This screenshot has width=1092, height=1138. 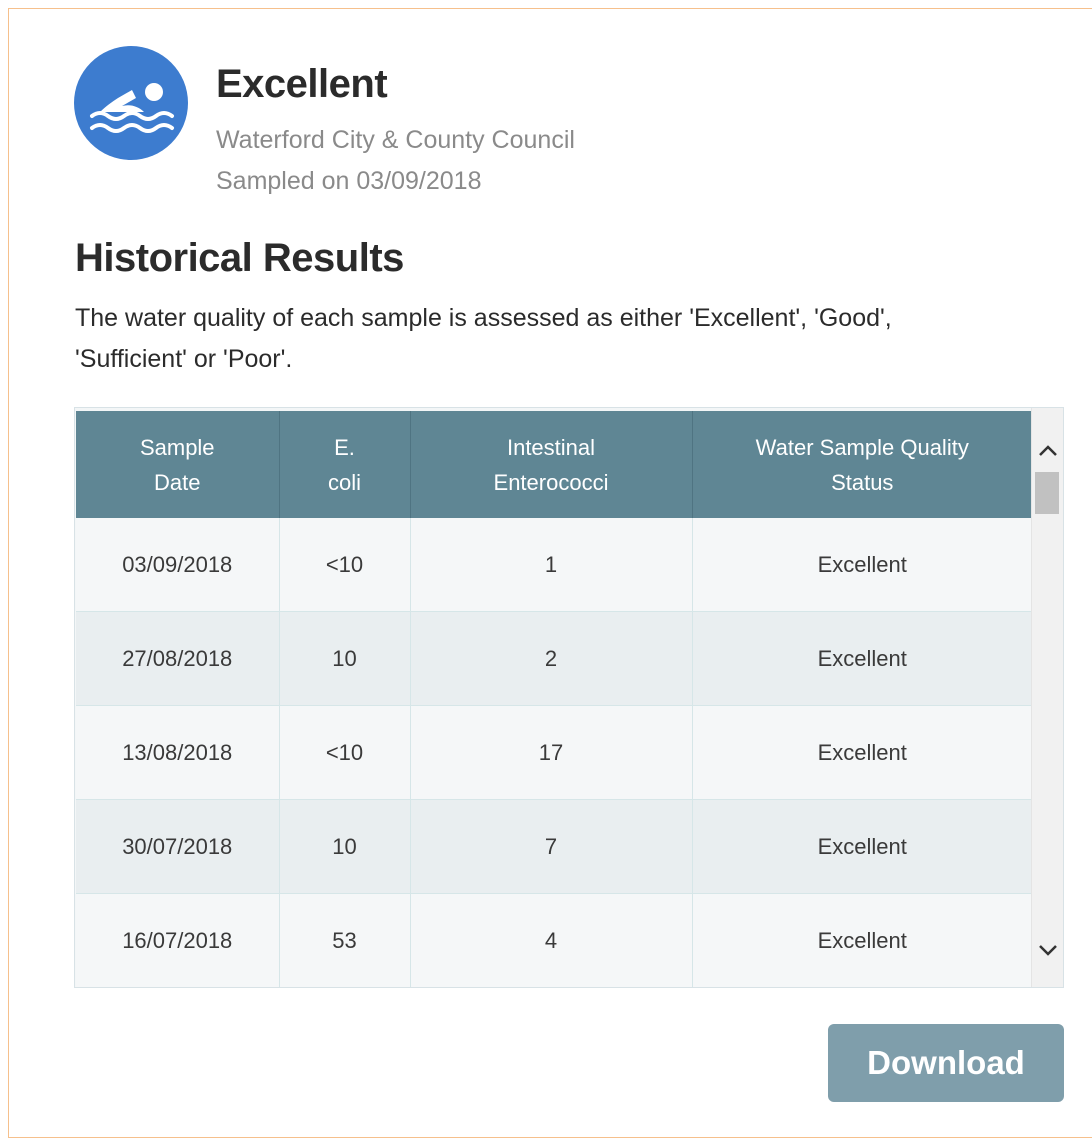 I want to click on table-row: 13/08/2018 <10 17 Excellent, so click(x=554, y=752).